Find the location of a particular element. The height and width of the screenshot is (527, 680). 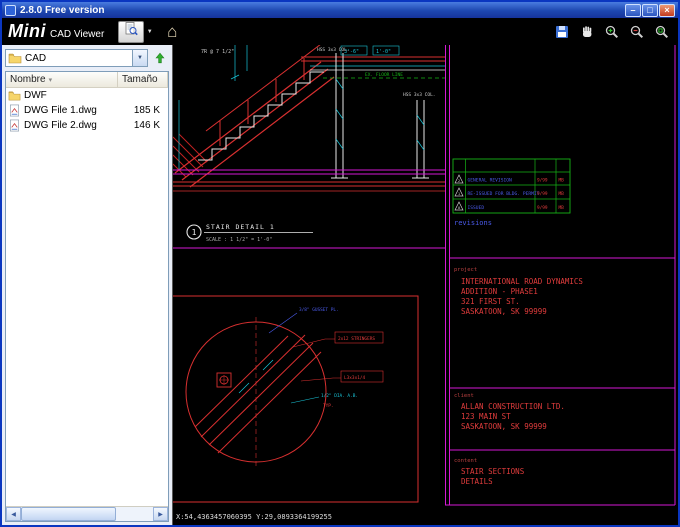

pan-button is located at coordinates (587, 32).